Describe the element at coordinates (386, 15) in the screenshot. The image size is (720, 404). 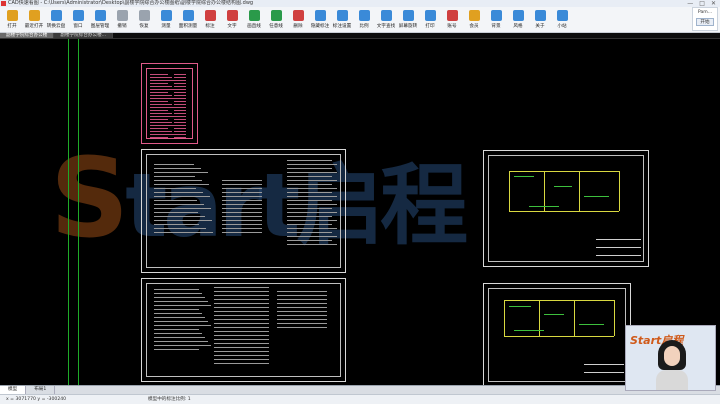
I see `find-icon` at that location.